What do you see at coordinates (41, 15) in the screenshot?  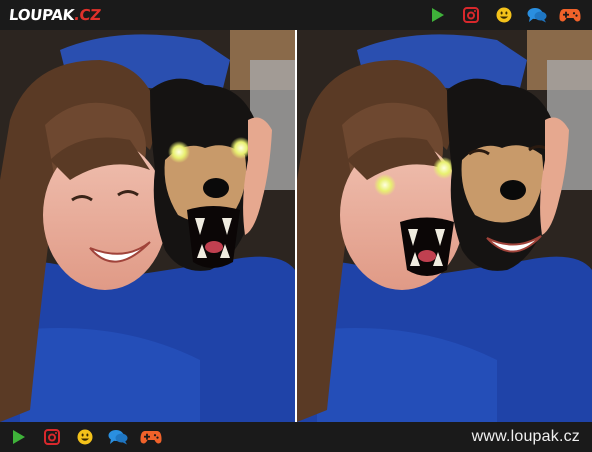 I see `logo-main-text: LOUPAK` at bounding box center [41, 15].